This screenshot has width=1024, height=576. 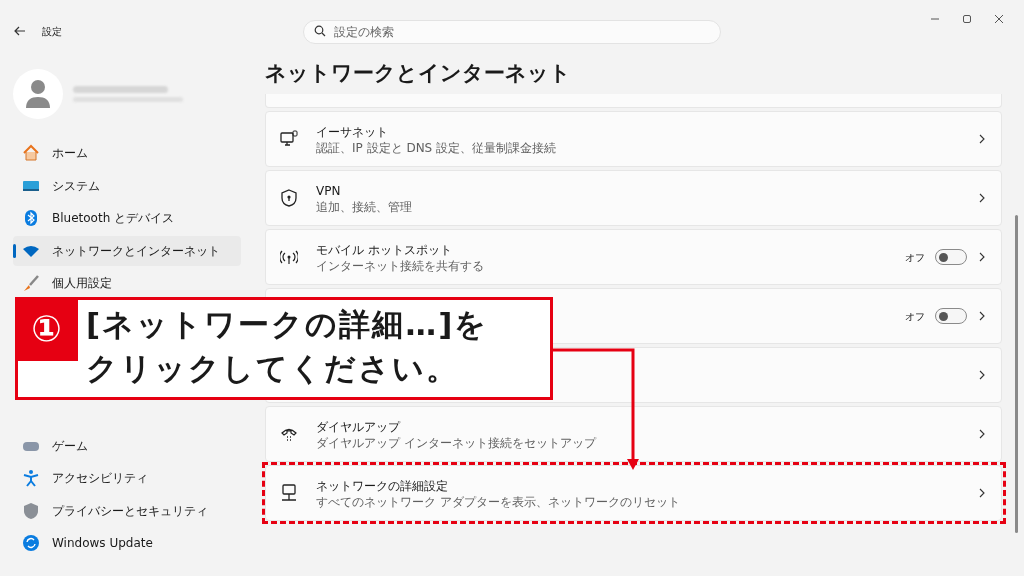 What do you see at coordinates (498, 502) in the screenshot?
I see `row-description: すべてのネットワーク アダプターを表示、ネットワークのリセット` at bounding box center [498, 502].